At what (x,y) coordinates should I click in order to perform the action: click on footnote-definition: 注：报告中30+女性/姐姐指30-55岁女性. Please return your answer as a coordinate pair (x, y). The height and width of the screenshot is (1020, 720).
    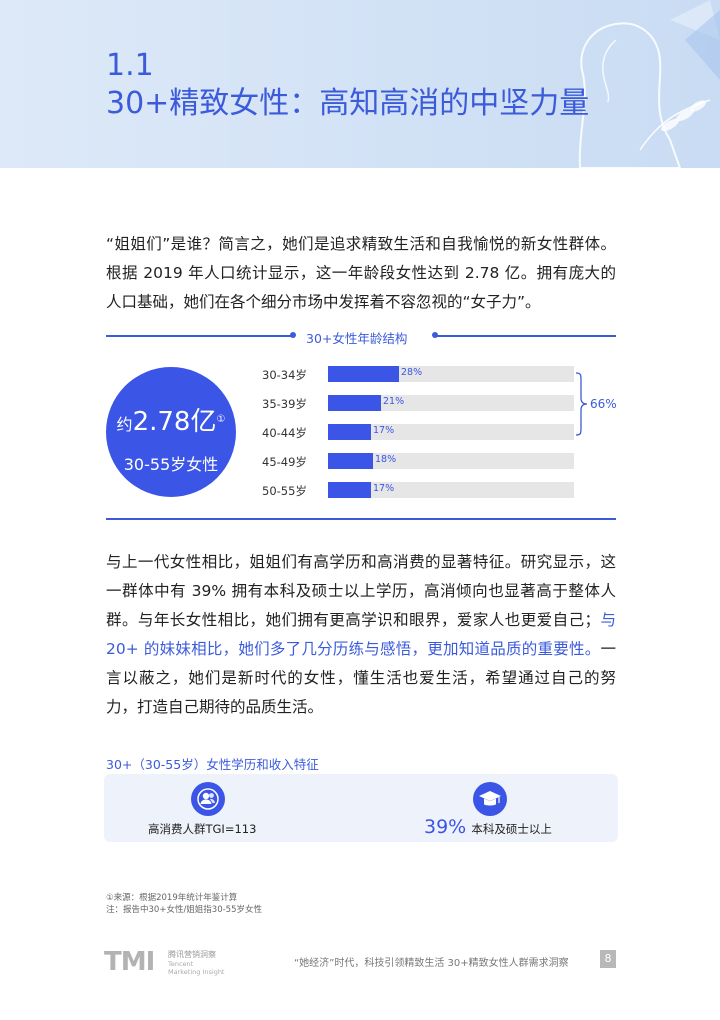
    Looking at the image, I should click on (184, 910).